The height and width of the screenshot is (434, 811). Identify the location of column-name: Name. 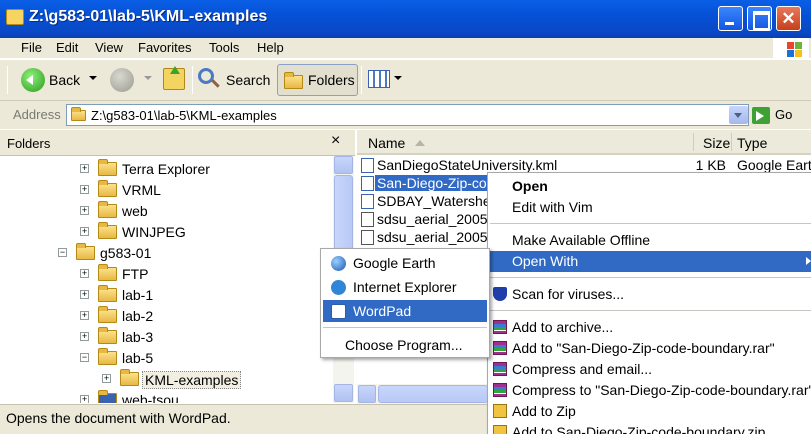
(386, 143).